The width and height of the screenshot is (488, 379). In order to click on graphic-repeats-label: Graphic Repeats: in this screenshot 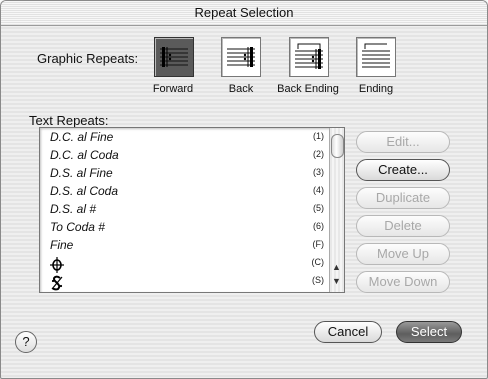, I will do `click(88, 58)`.